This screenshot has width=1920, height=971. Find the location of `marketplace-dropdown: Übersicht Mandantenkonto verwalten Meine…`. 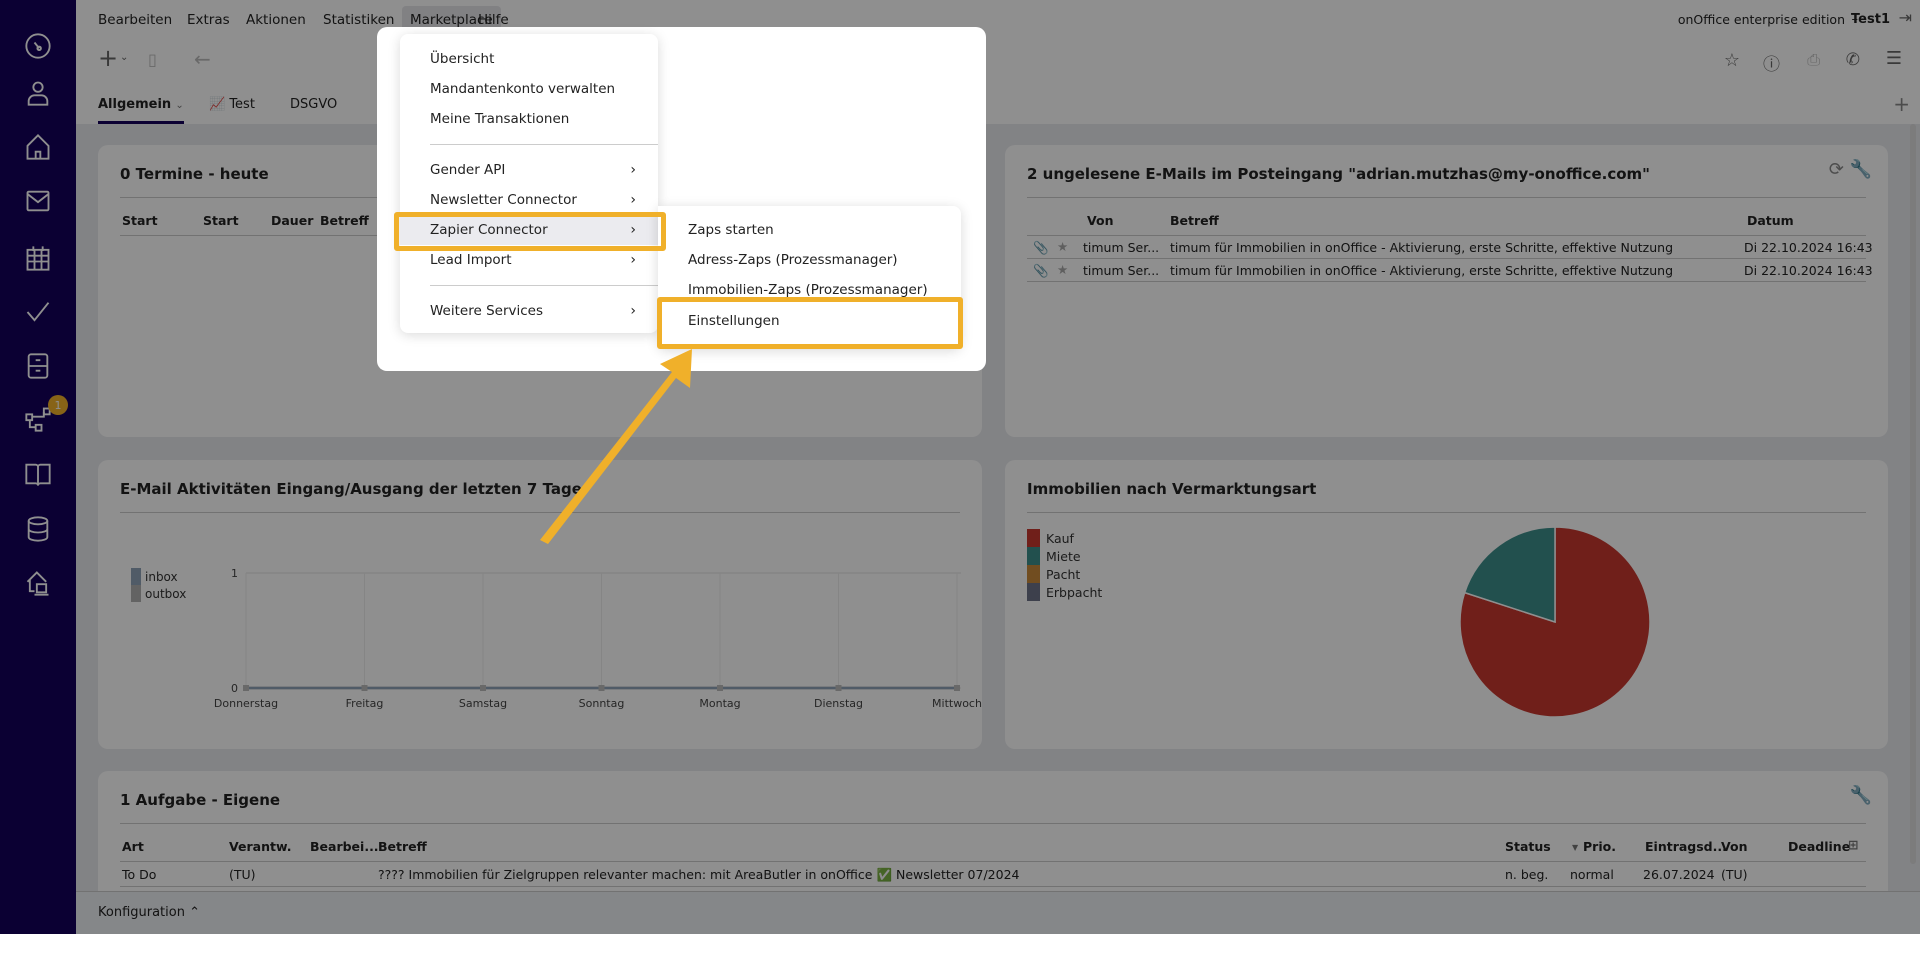

marketplace-dropdown: Übersicht Mandantenkonto verwalten Meine… is located at coordinates (529, 183).